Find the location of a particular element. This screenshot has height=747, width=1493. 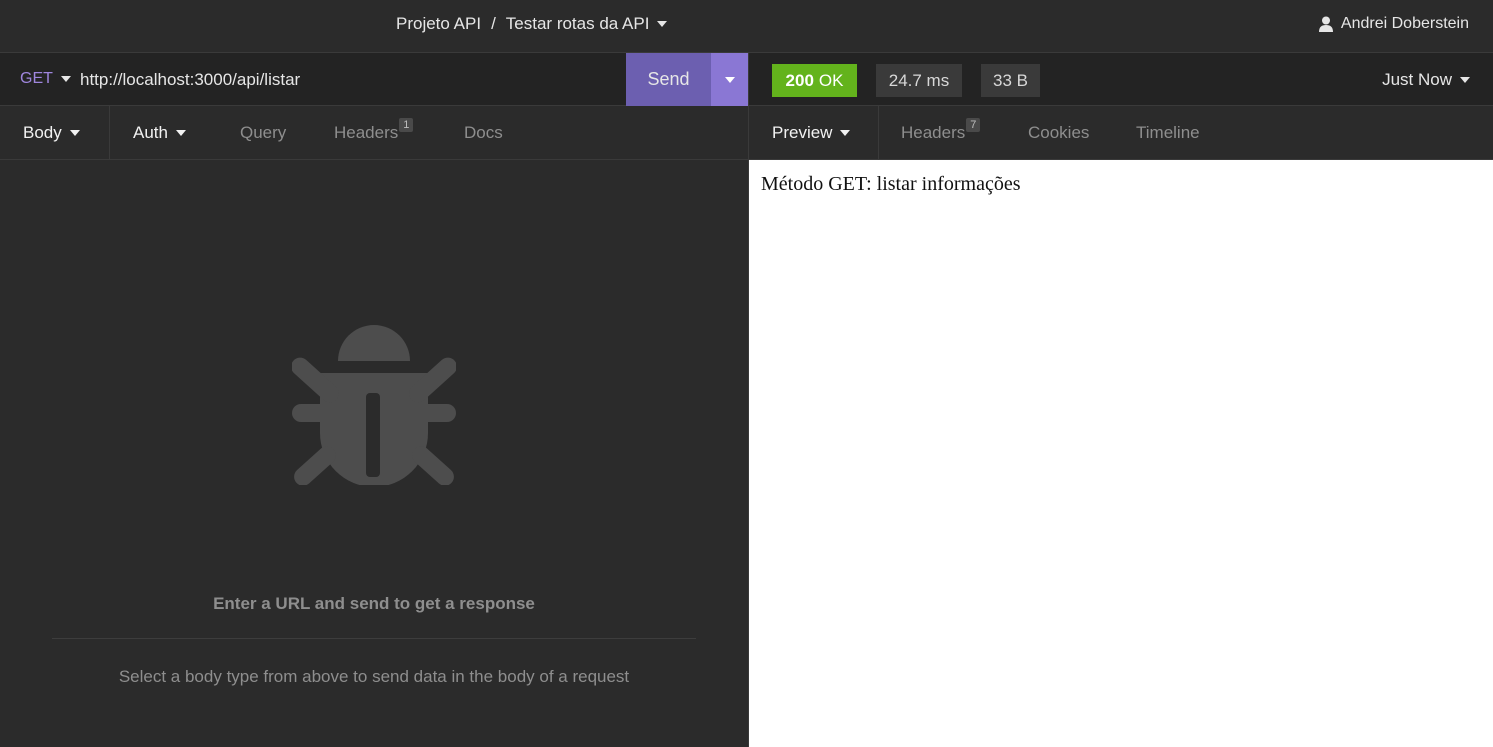

tab-preview: Preview is located at coordinates (811, 133).